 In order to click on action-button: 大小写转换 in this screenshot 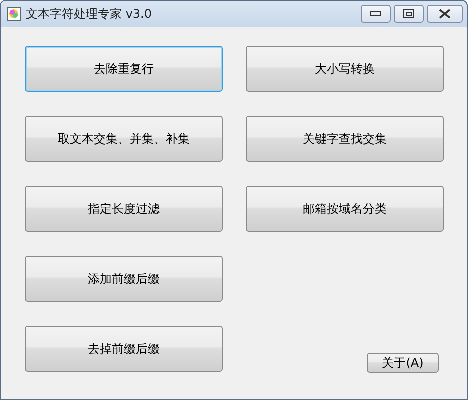, I will do `click(345, 69)`.